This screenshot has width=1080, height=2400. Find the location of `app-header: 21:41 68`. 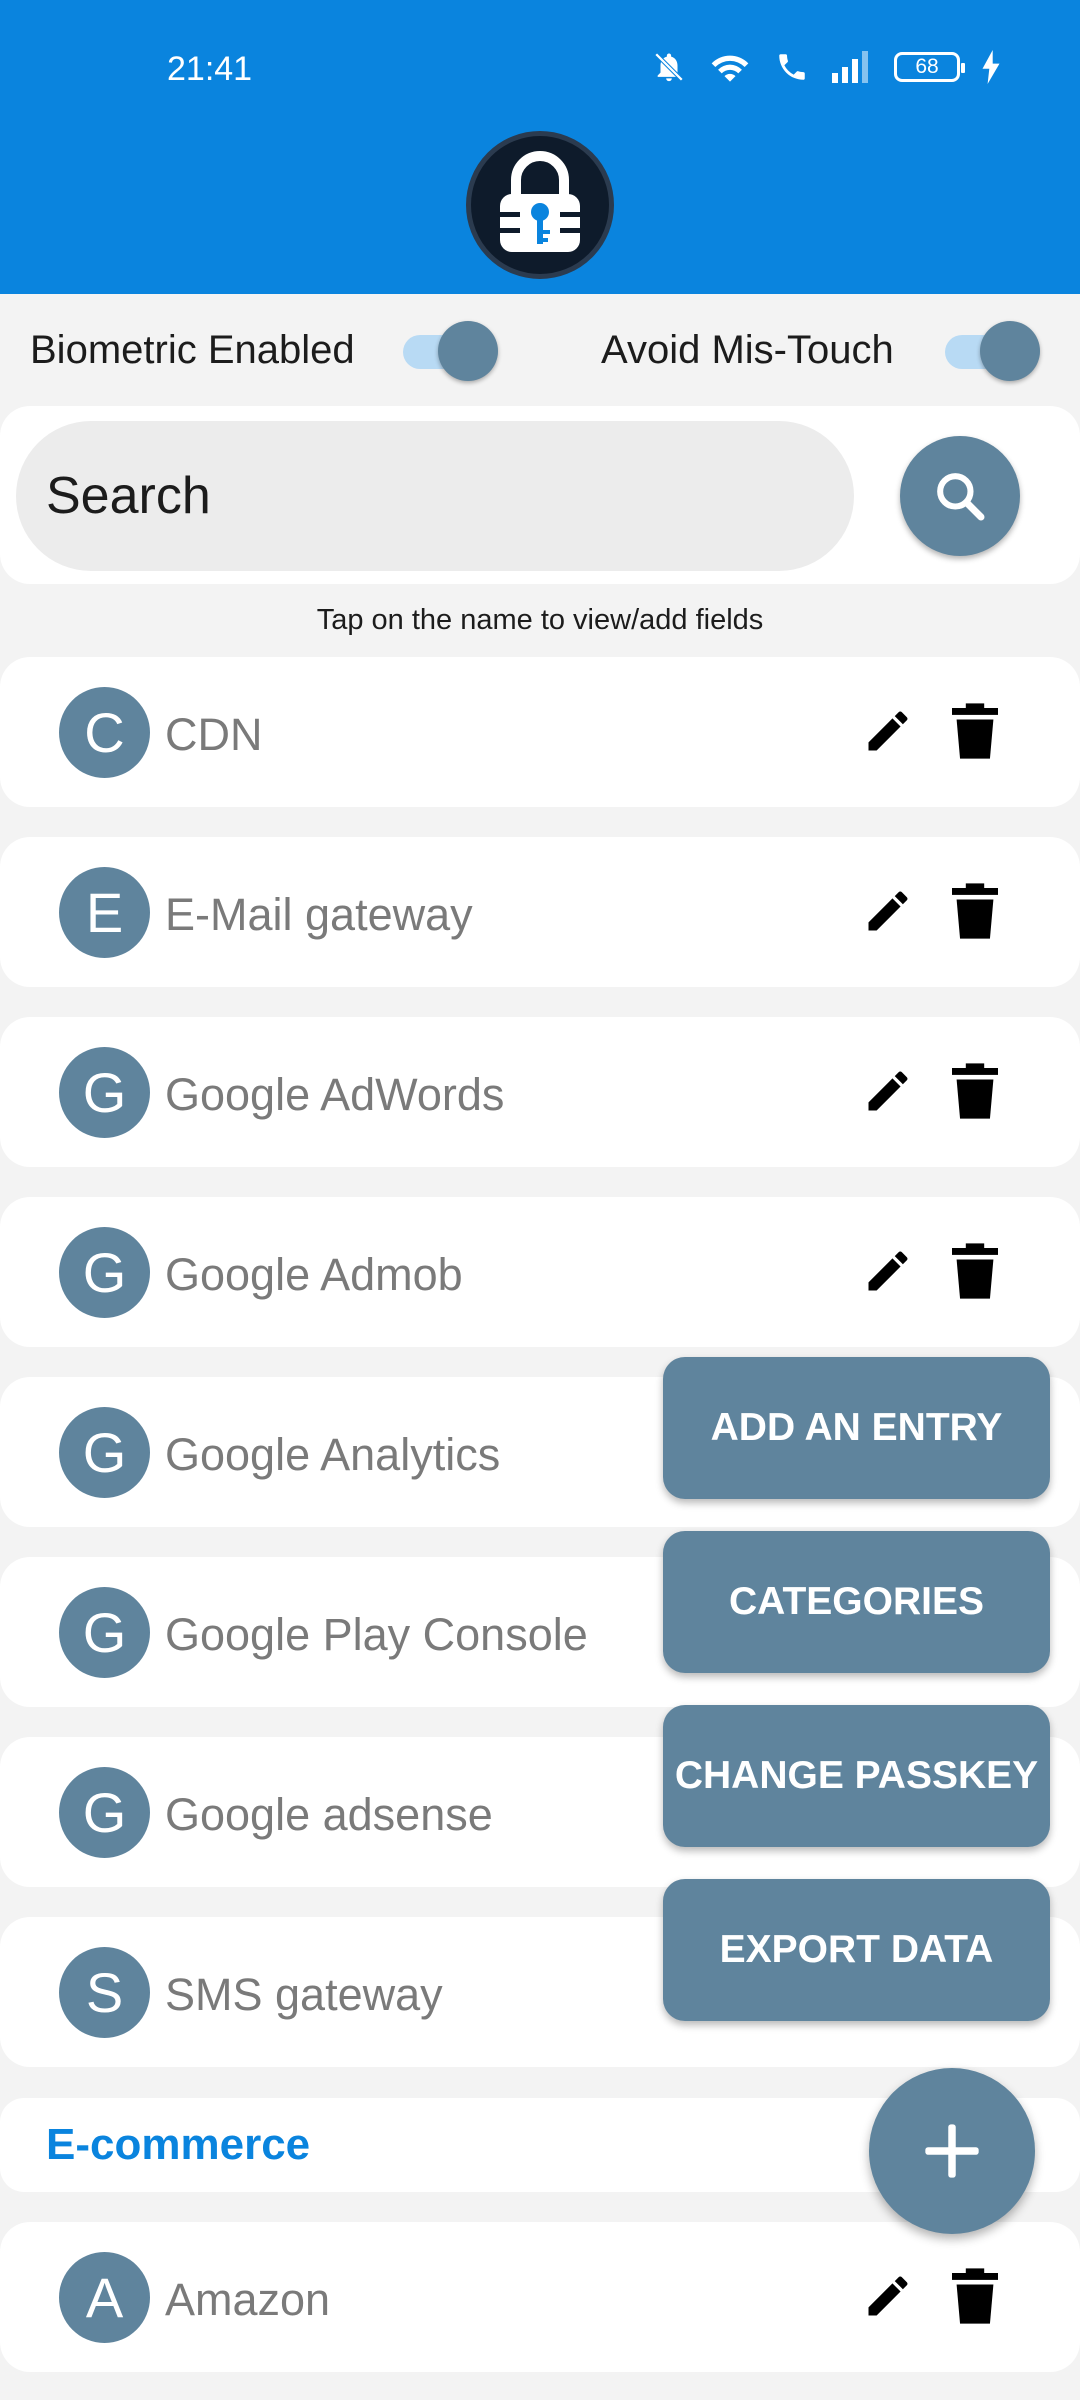

app-header: 21:41 68 is located at coordinates (540, 147).